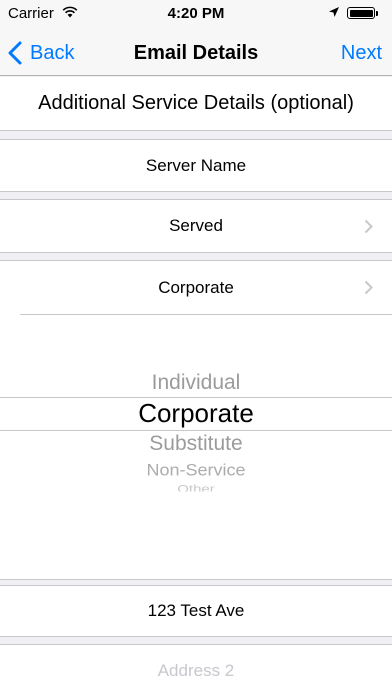 Image resolution: width=392 pixels, height=696 pixels. I want to click on battery-icon, so click(361, 13).